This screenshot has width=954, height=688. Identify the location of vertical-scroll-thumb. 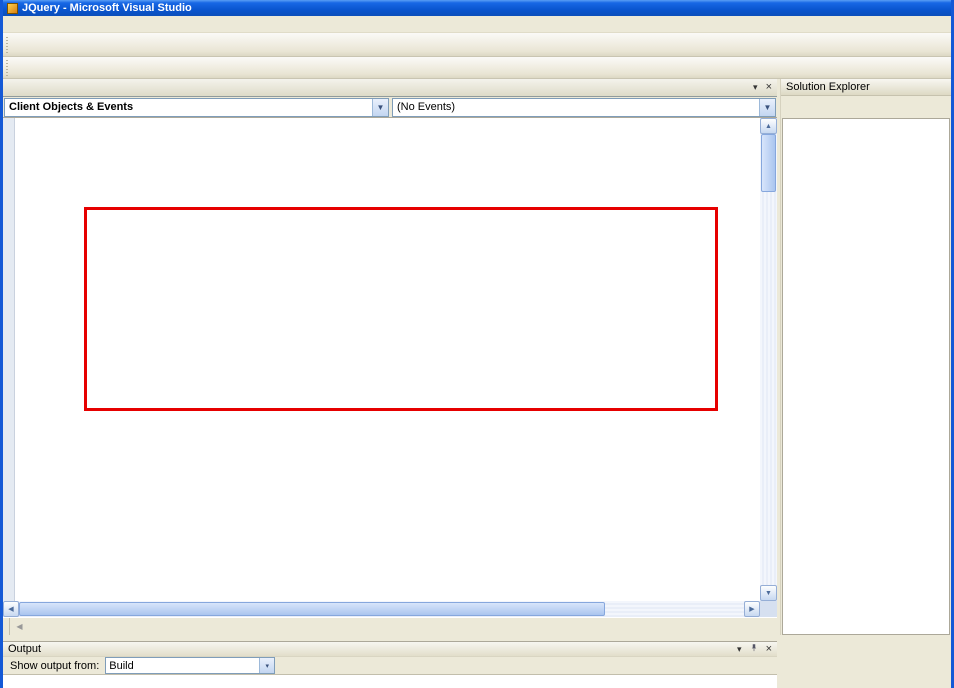
(768, 163).